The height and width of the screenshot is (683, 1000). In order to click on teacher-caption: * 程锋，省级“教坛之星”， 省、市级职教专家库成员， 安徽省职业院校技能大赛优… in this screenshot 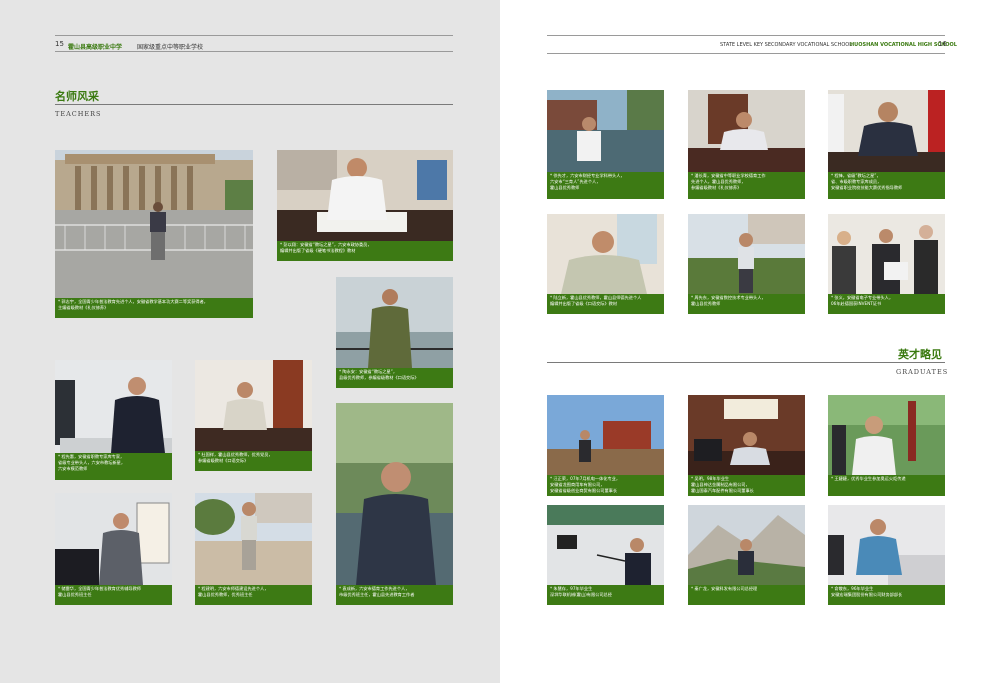, I will do `click(886, 185)`.